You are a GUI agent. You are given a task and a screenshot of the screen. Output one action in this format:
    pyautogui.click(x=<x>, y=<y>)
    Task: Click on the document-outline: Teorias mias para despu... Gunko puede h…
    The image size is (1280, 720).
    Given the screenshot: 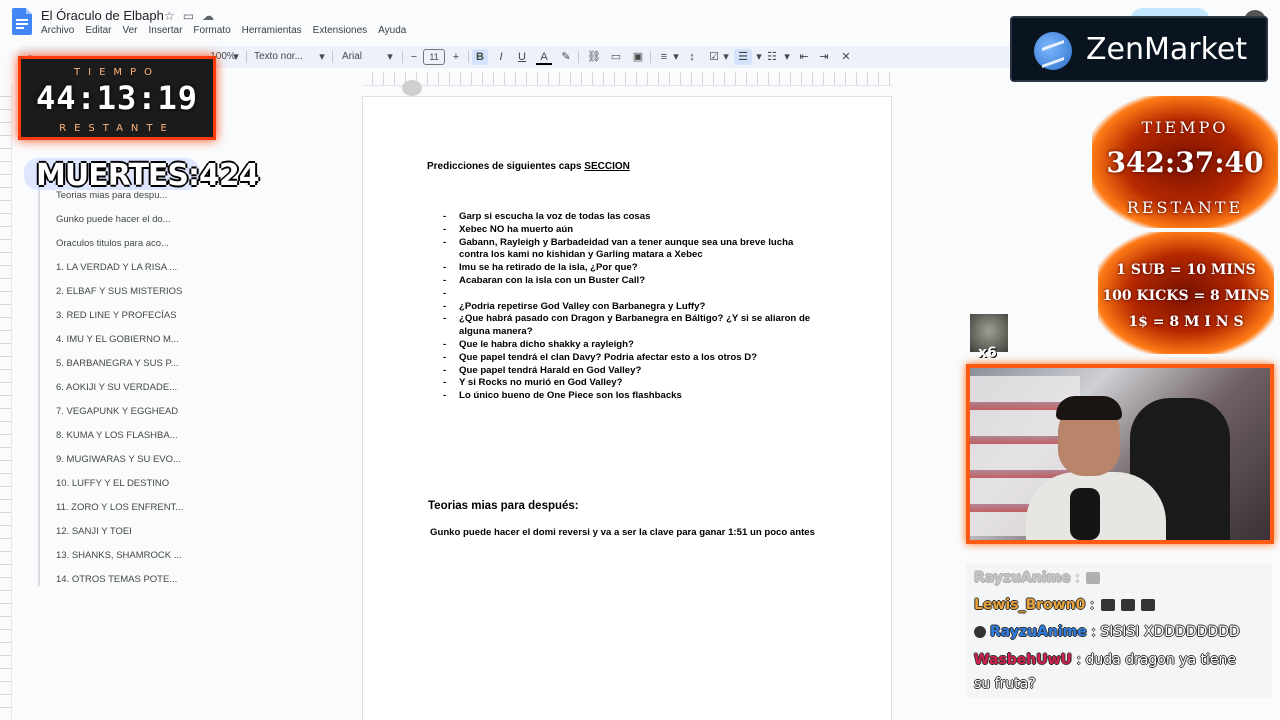 What is the action you would take?
    pyautogui.click(x=113, y=386)
    